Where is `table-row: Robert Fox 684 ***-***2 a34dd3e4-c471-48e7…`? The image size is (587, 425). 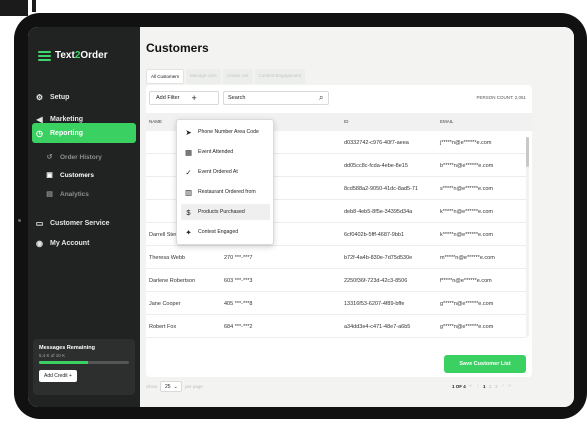 table-row: Robert Fox 684 ***-***2 a34dd3e4-c471-48e7… is located at coordinates (336, 326).